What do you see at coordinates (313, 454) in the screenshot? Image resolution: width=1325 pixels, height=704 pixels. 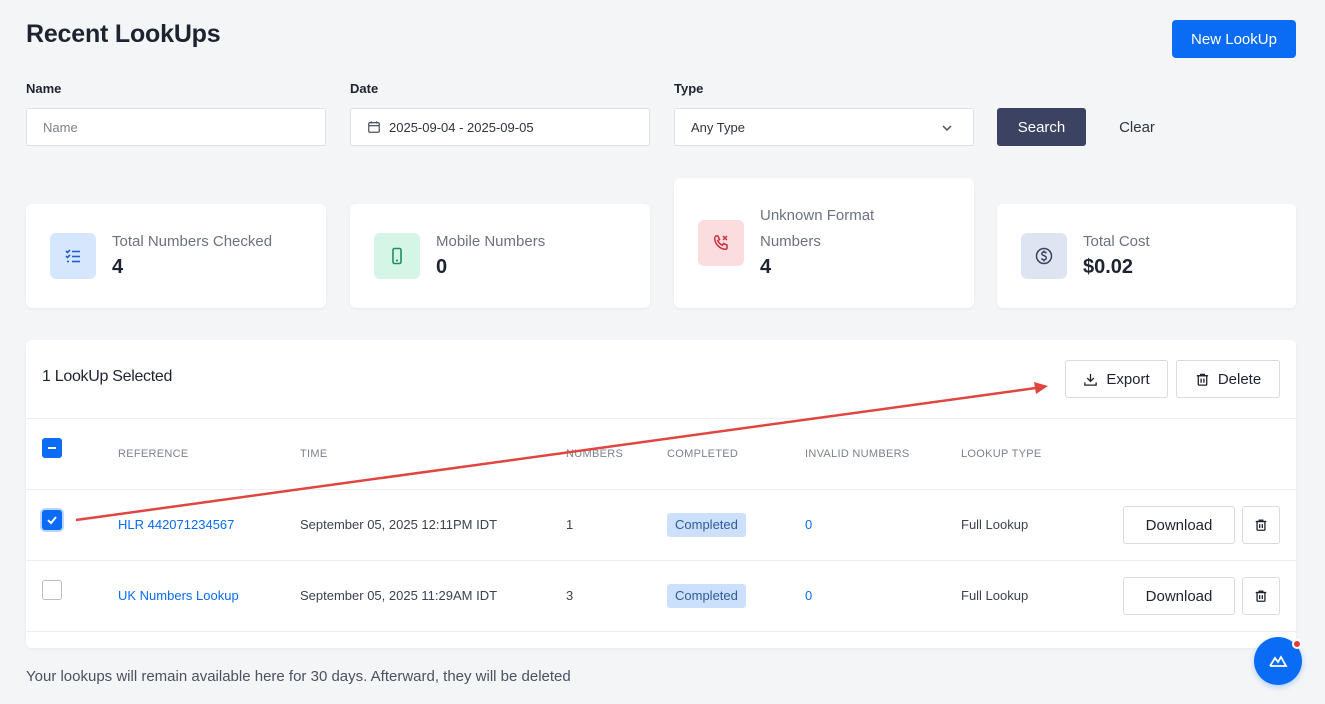 I see `column-header-time: TIME` at bounding box center [313, 454].